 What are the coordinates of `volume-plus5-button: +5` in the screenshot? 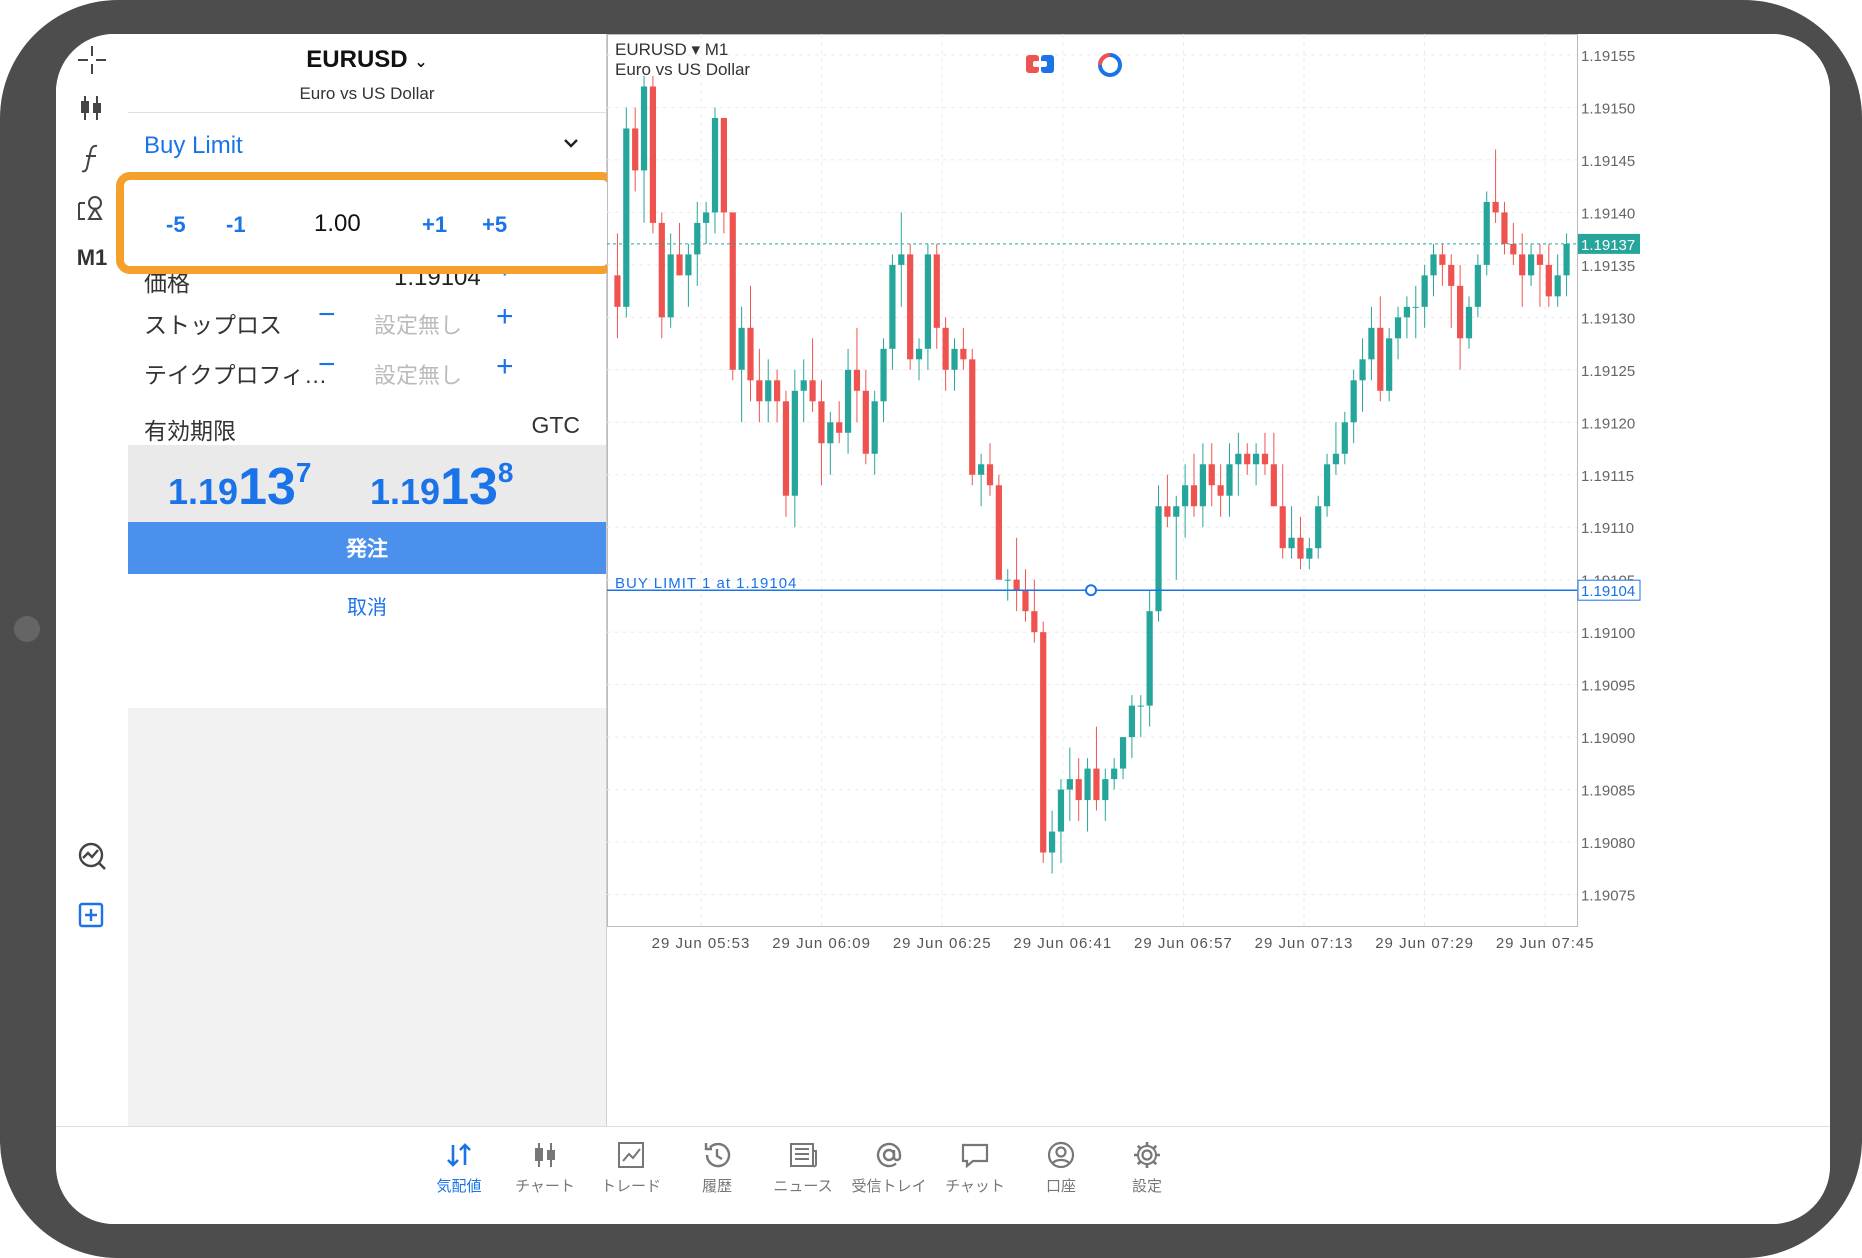 It's located at (494, 225).